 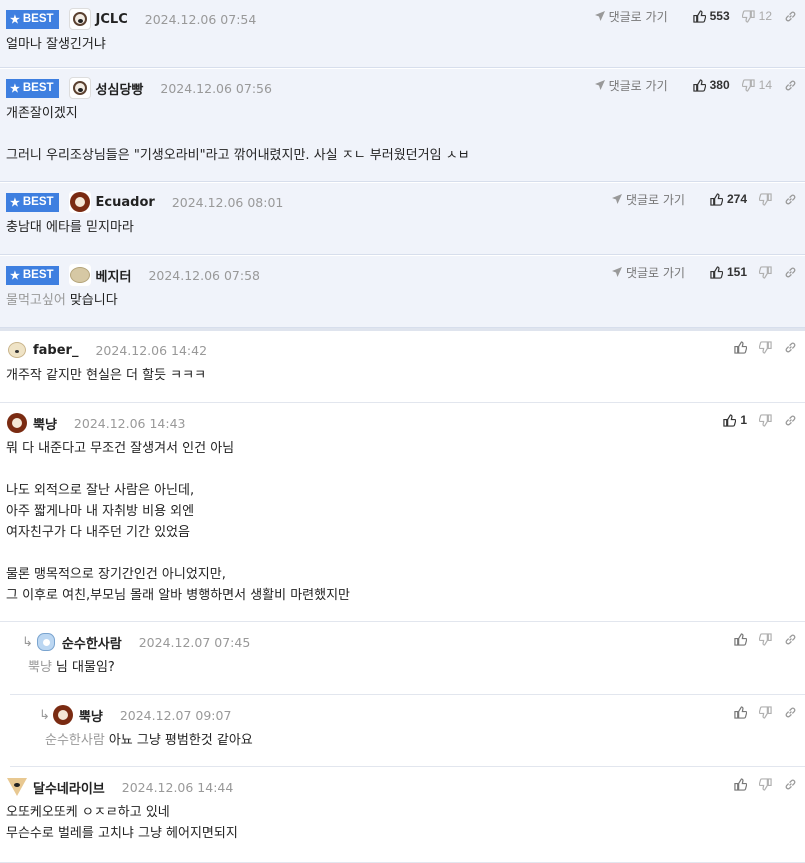 I want to click on upvote-button: 380, so click(x=711, y=85).